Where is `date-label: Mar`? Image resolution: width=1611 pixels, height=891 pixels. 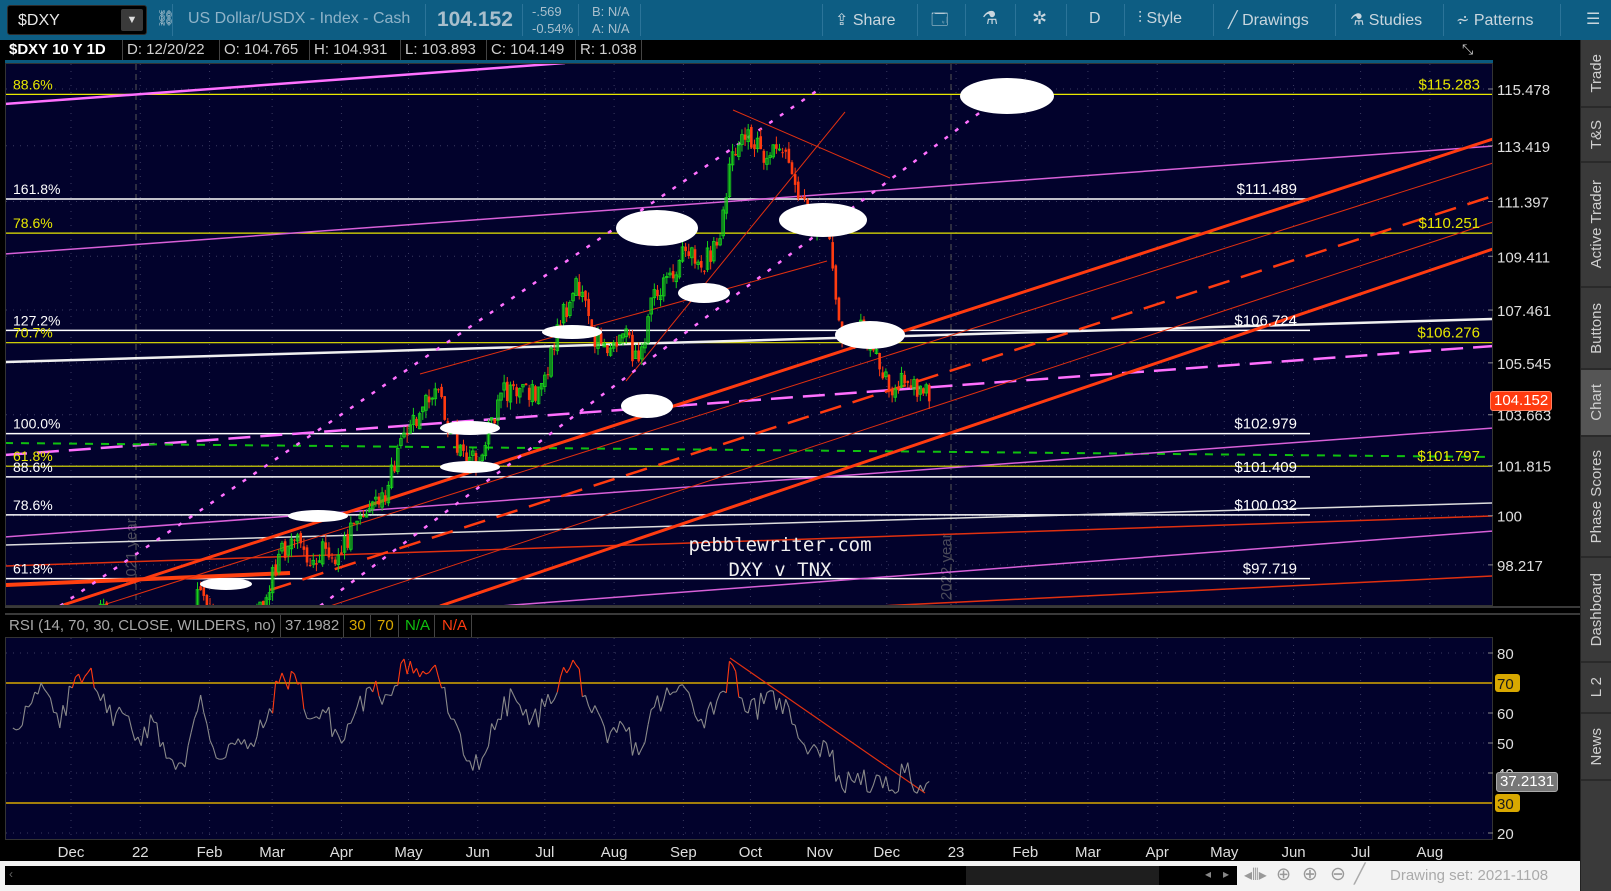
date-label: Mar is located at coordinates (272, 852).